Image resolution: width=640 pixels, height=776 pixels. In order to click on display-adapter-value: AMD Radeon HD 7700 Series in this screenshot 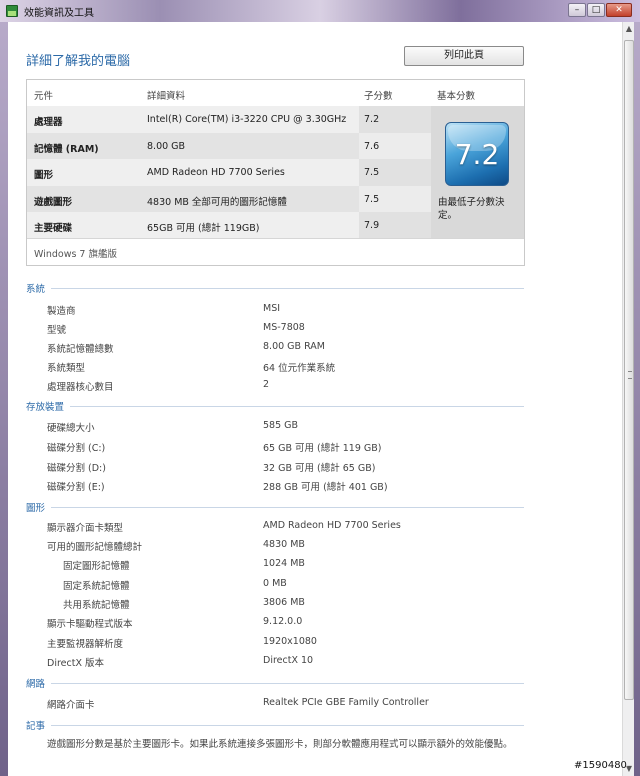, I will do `click(332, 525)`.